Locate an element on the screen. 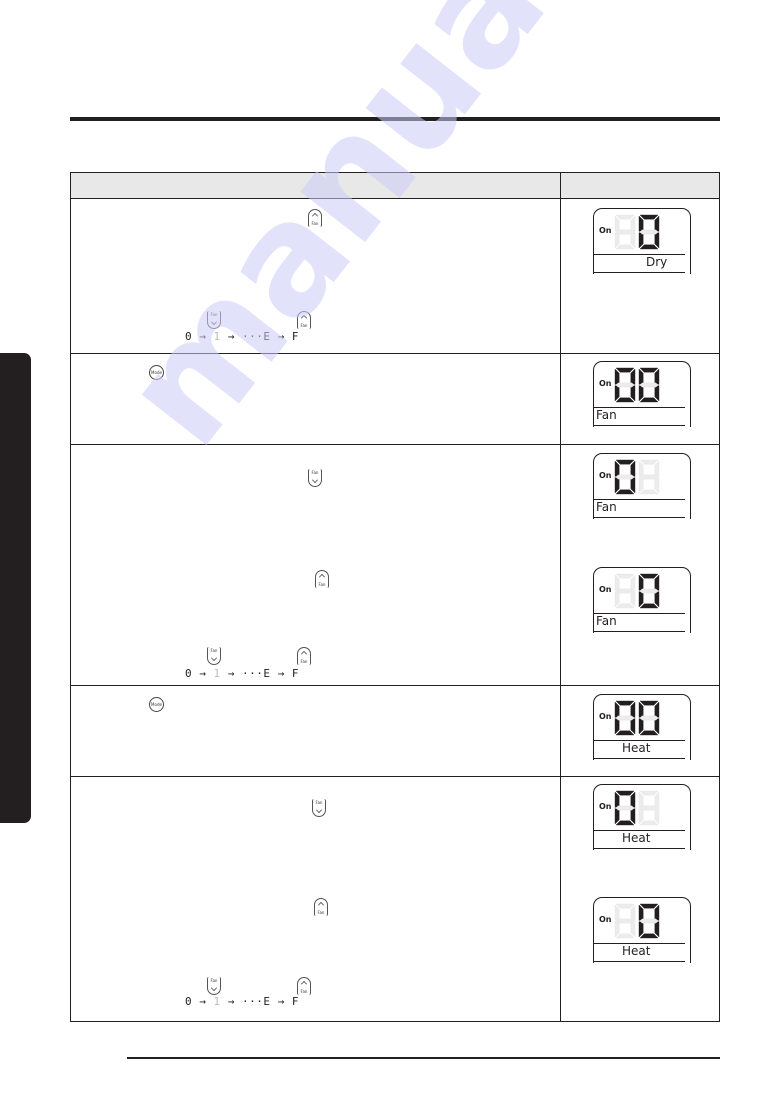 The width and height of the screenshot is (777, 1096). mode-label: Dry is located at coordinates (657, 262).